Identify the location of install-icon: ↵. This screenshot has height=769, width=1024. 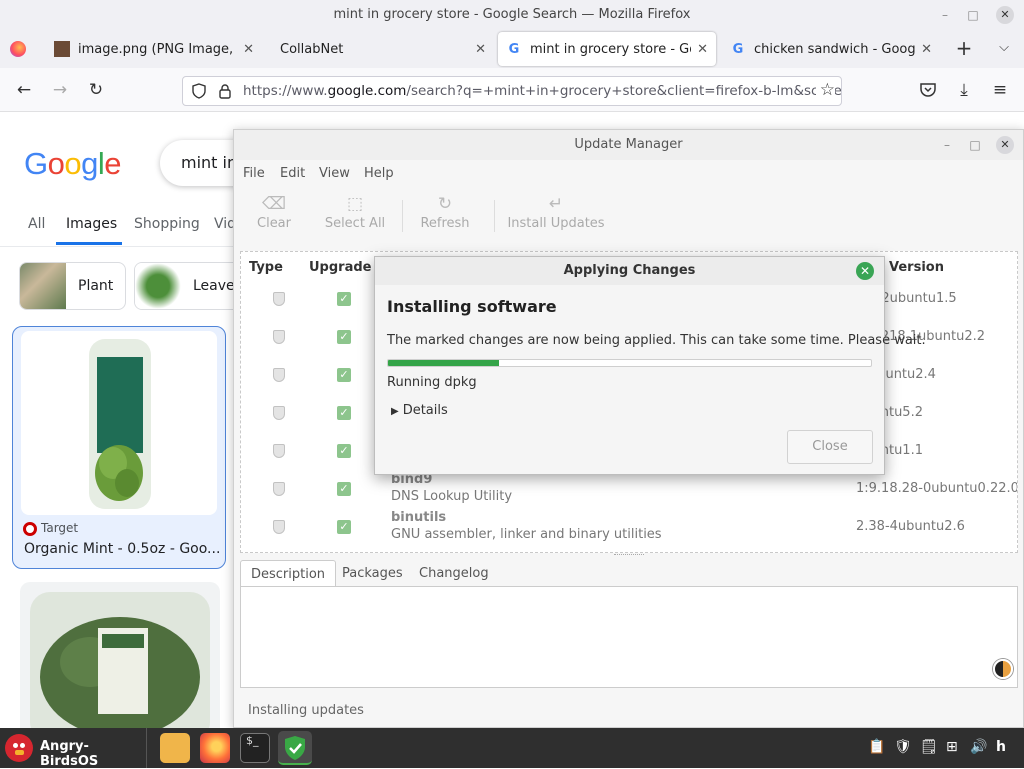
(556, 204).